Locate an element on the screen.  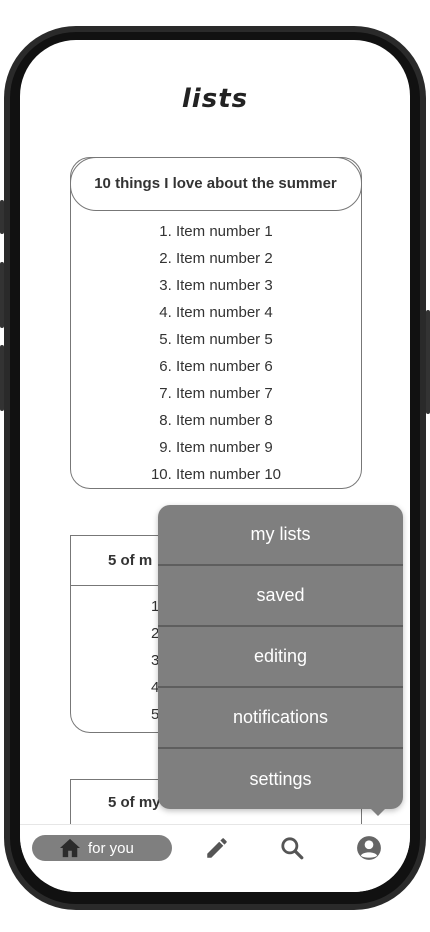
menu-item-settings: settings is located at coordinates (280, 779).